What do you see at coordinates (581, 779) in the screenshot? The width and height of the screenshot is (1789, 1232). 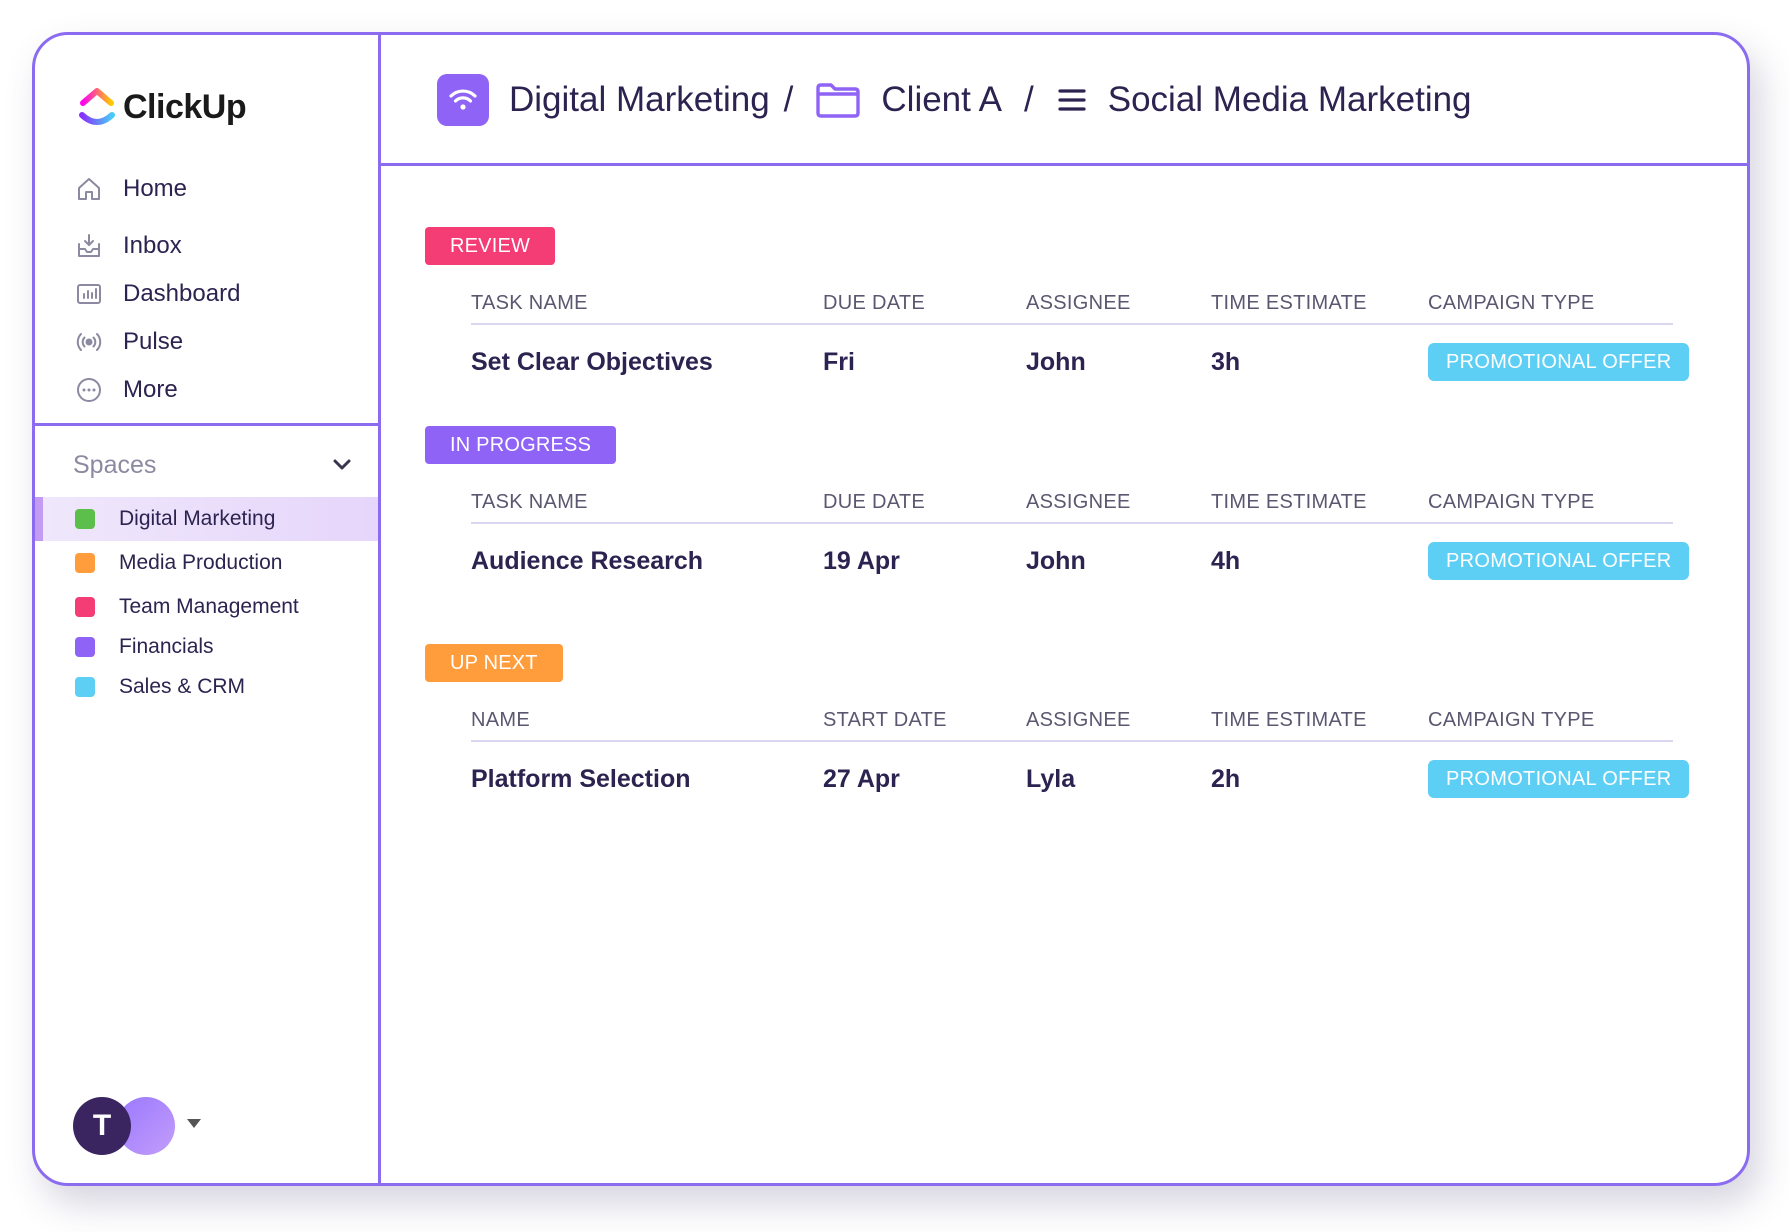 I see `task-name: Platform Selection` at bounding box center [581, 779].